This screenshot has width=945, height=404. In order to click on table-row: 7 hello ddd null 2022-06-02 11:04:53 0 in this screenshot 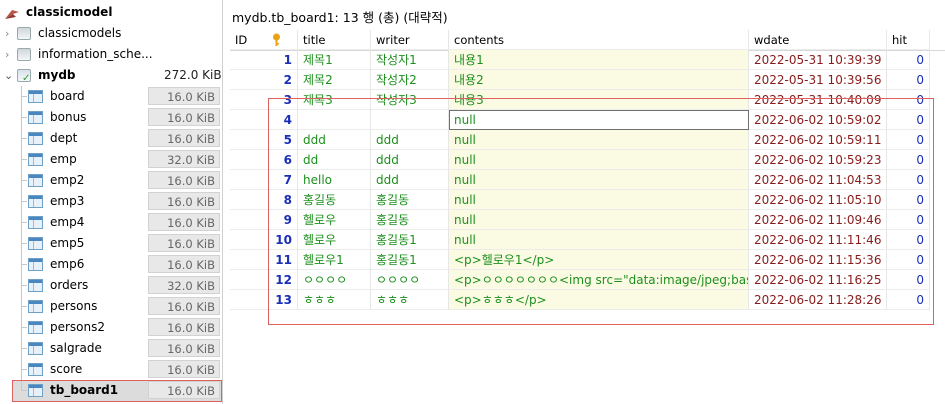, I will do `click(587, 180)`.